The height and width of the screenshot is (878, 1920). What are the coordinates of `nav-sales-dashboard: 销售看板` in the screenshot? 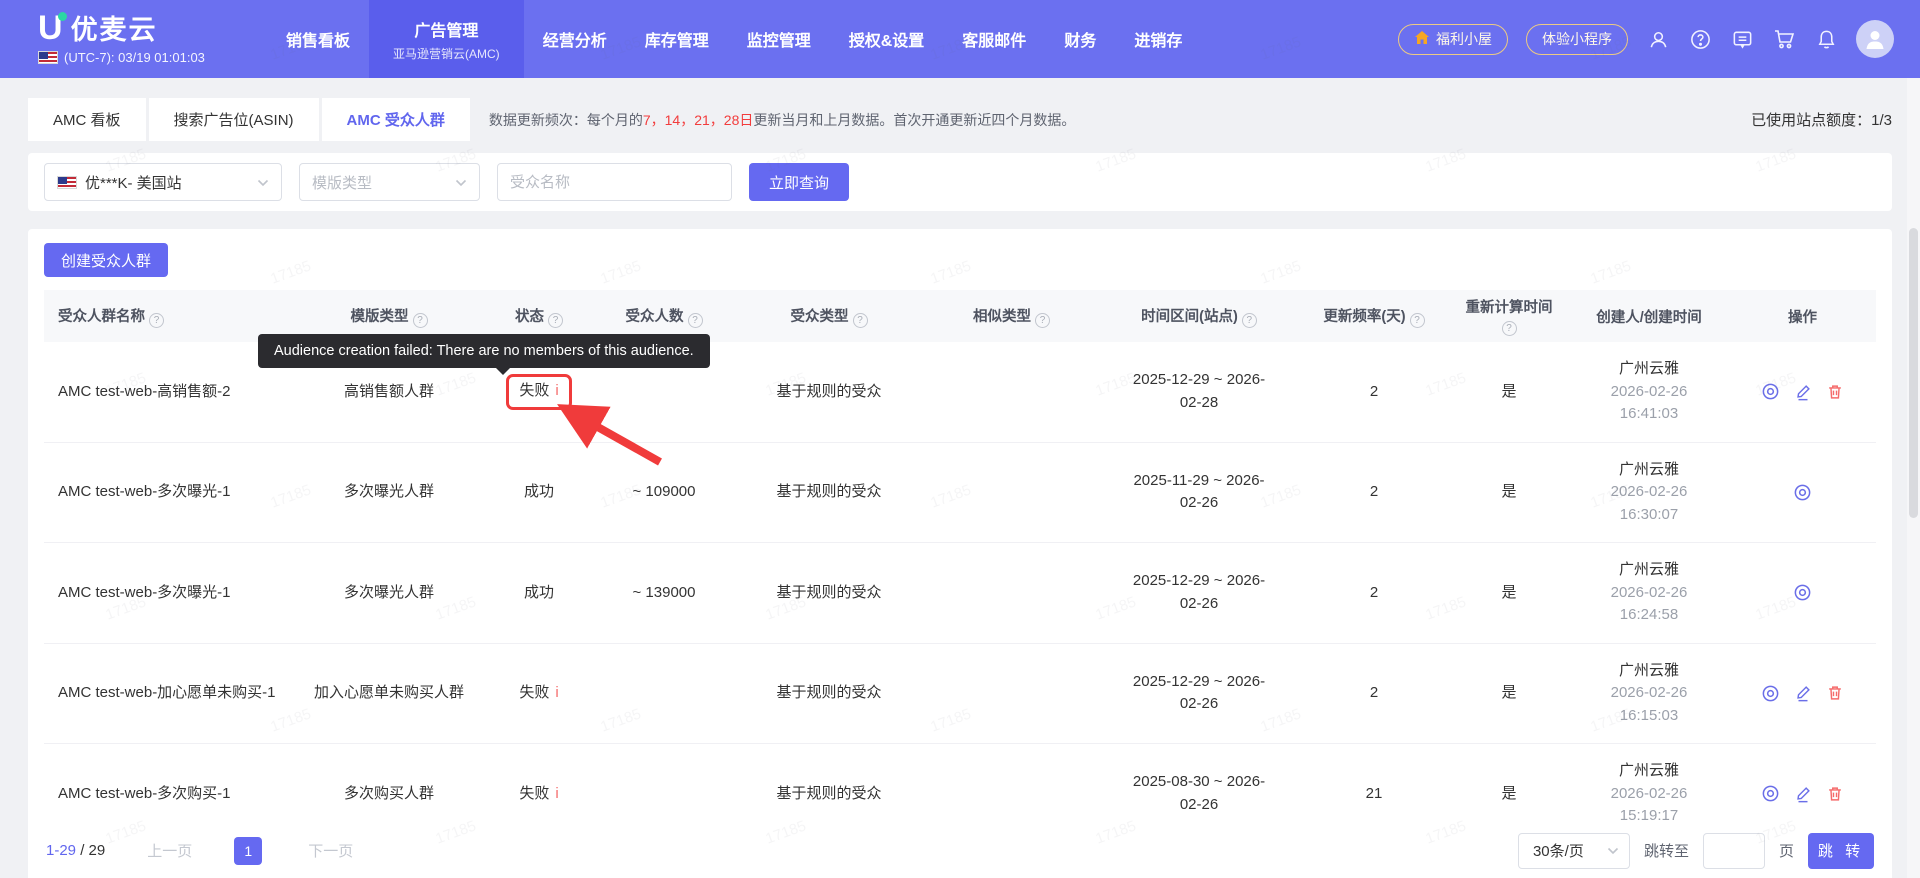 It's located at (318, 39).